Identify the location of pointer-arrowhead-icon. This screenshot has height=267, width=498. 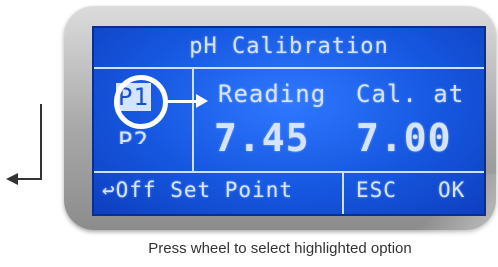
(202, 101).